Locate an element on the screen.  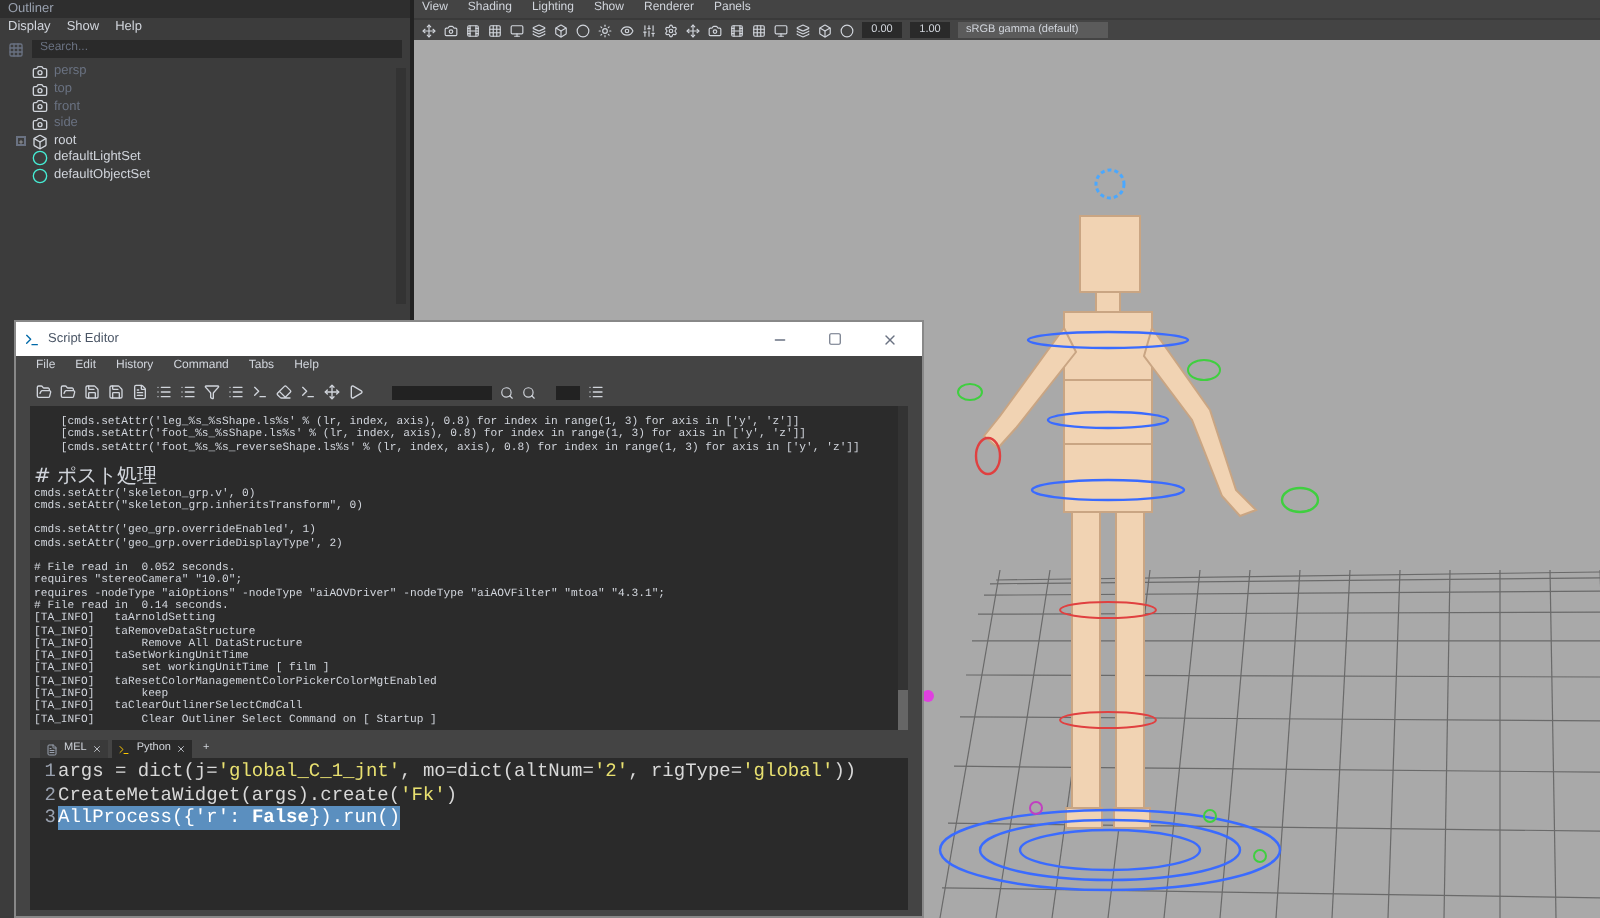
code-line: args = dict(j='global_C_1_jnt', mo=dict(altNum='2', rigType='global')) is located at coordinates (457, 771).